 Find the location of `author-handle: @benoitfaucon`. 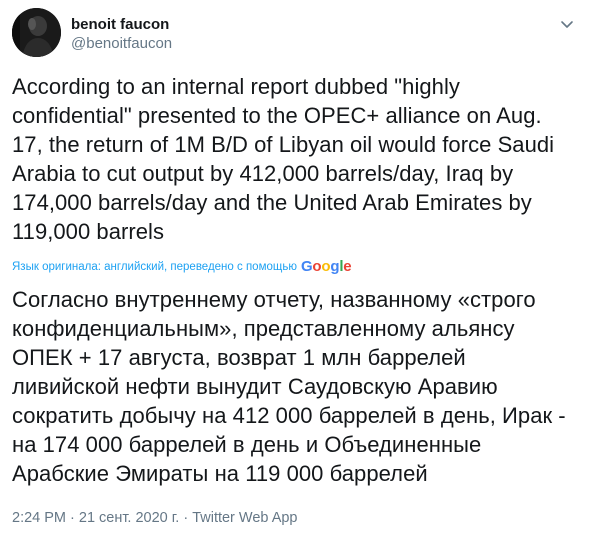

author-handle: @benoitfaucon is located at coordinates (121, 43).